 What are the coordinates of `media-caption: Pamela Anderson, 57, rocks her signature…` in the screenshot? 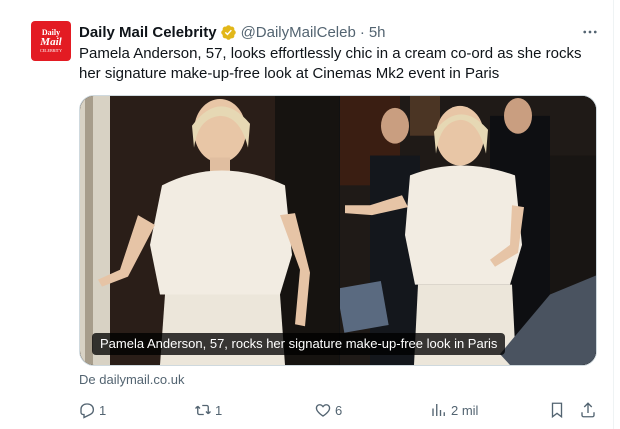 It's located at (299, 344).